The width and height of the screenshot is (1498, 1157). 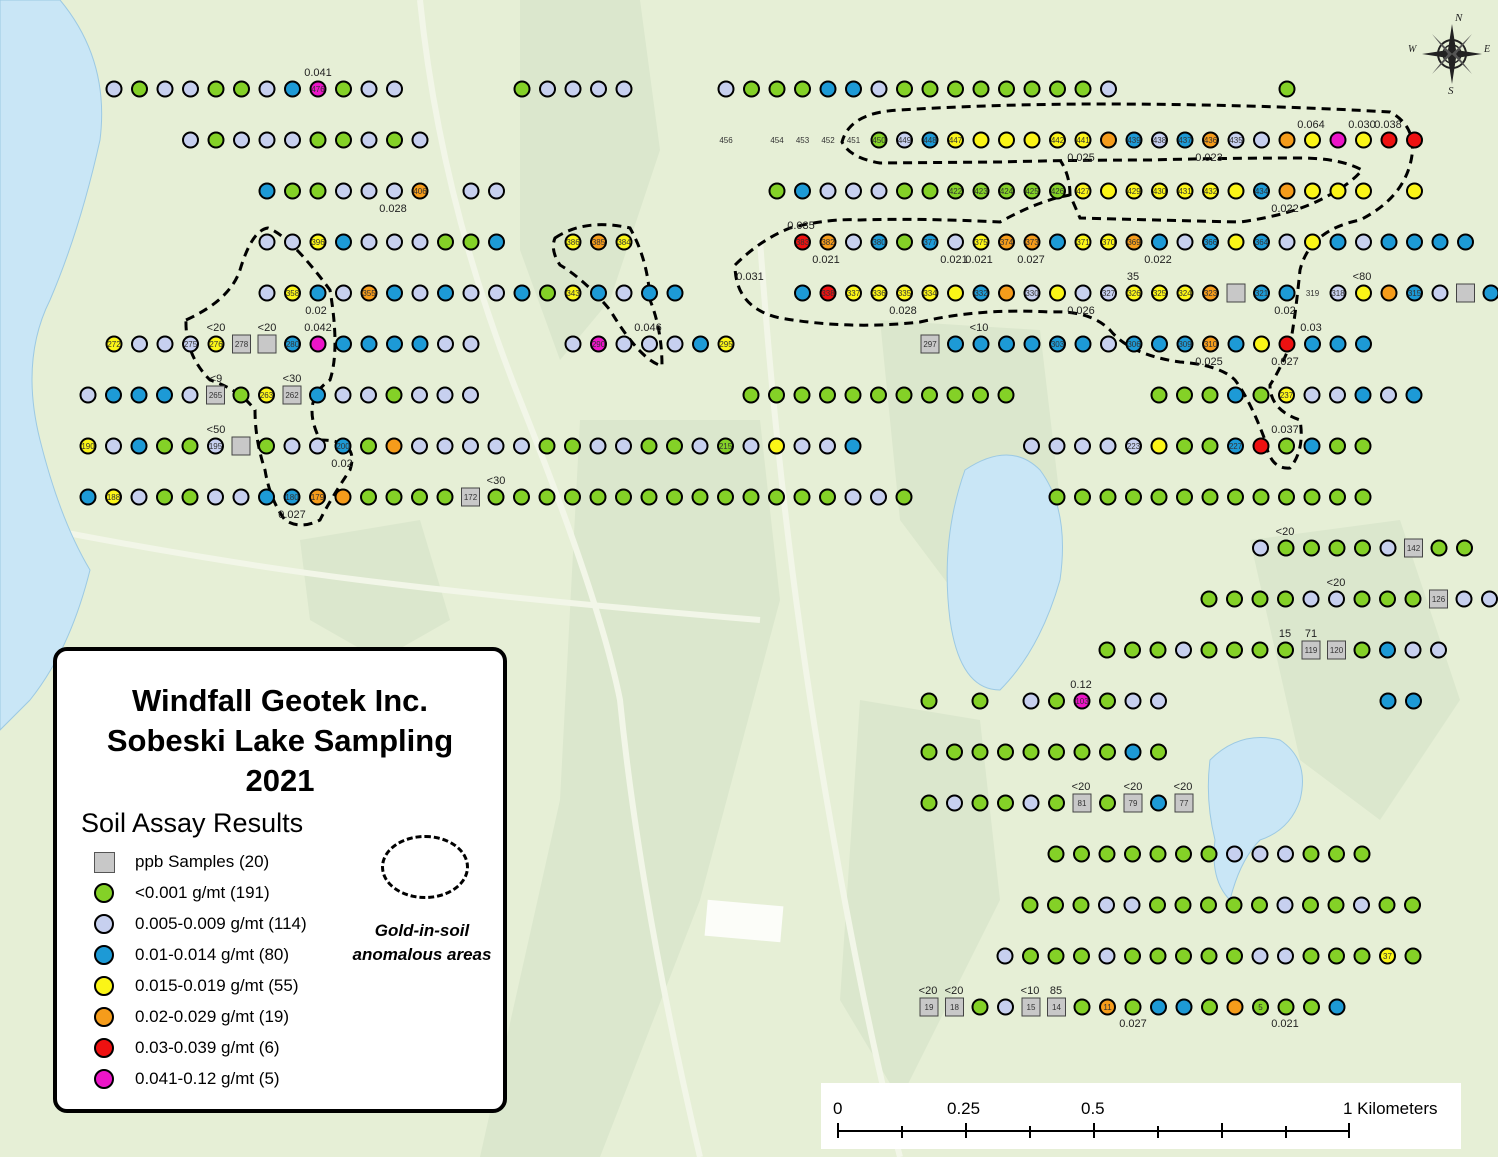 I want to click on assay-value-label: 0.022, so click(x=1158, y=260).